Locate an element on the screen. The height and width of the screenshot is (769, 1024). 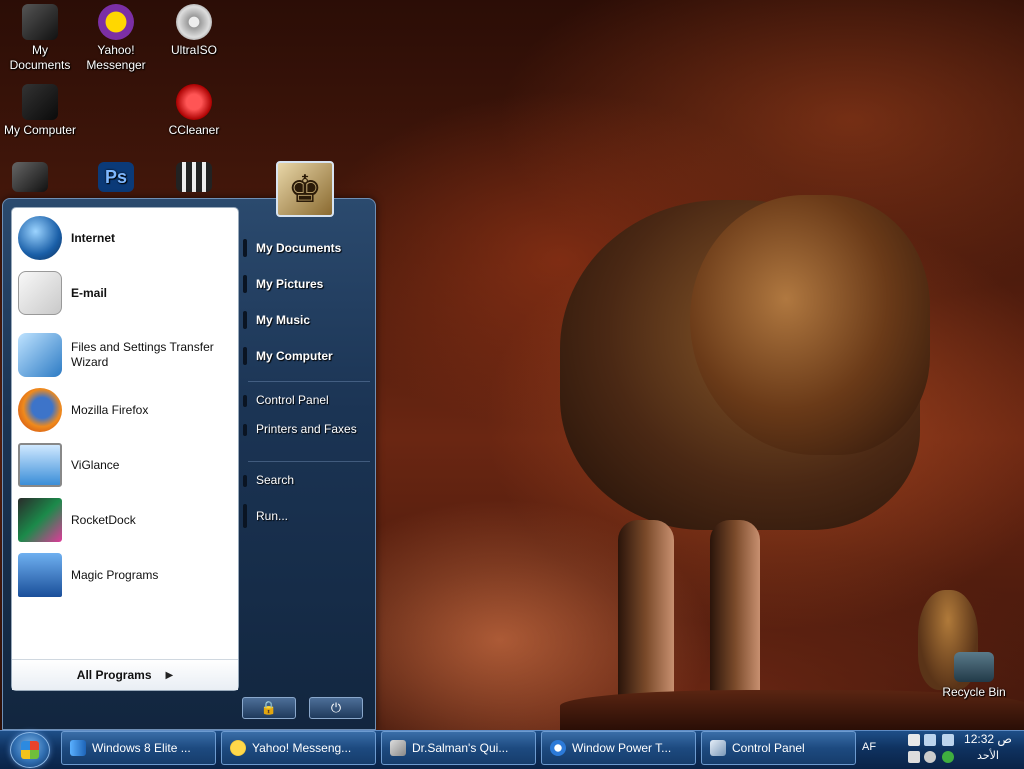
media-player-icon is located at coordinates (30, 177).